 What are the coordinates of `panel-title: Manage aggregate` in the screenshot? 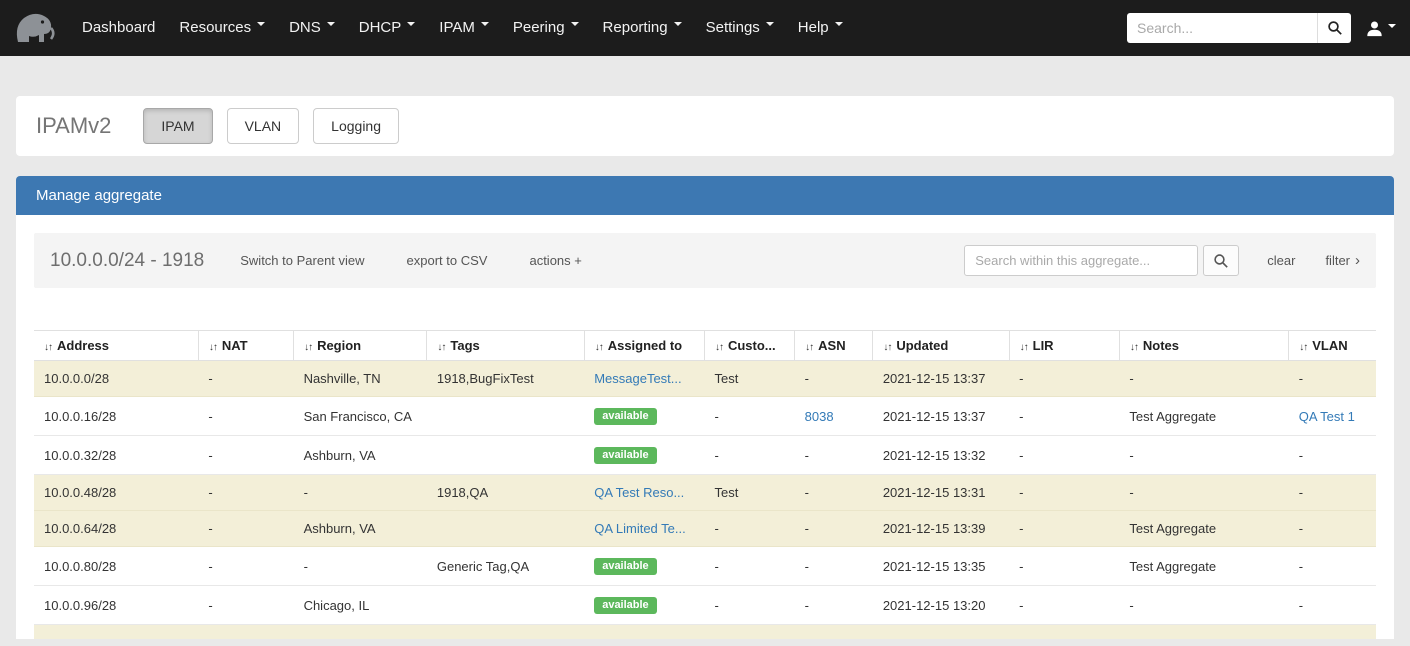 It's located at (705, 195).